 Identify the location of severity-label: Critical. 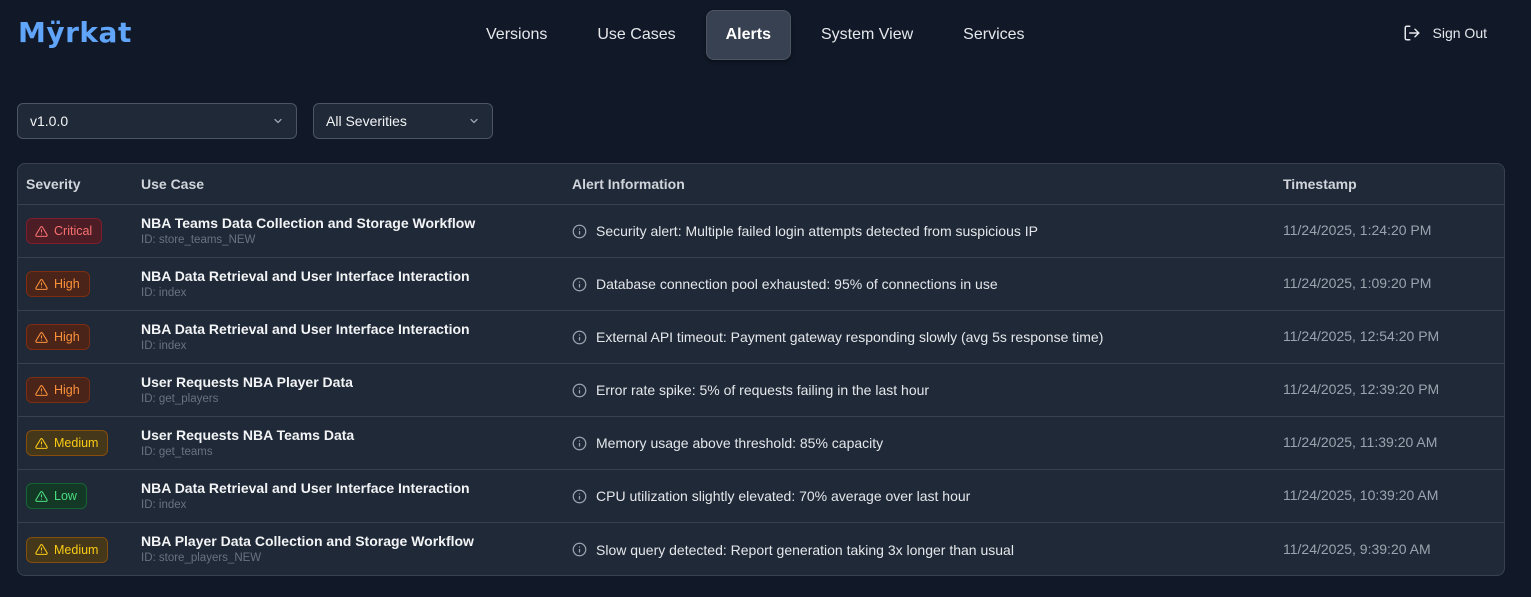
(73, 231).